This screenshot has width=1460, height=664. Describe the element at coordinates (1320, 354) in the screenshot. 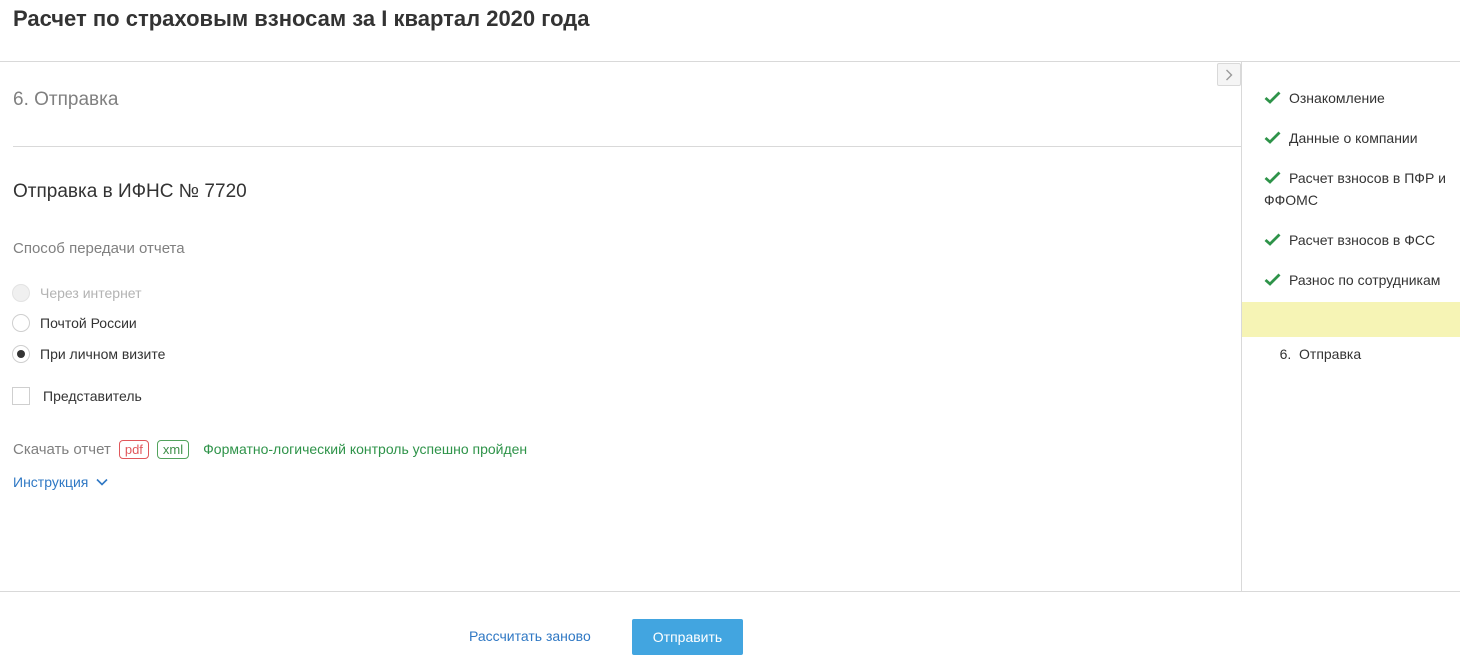

I see `sidebar-item-label: 6. Отправка` at that location.